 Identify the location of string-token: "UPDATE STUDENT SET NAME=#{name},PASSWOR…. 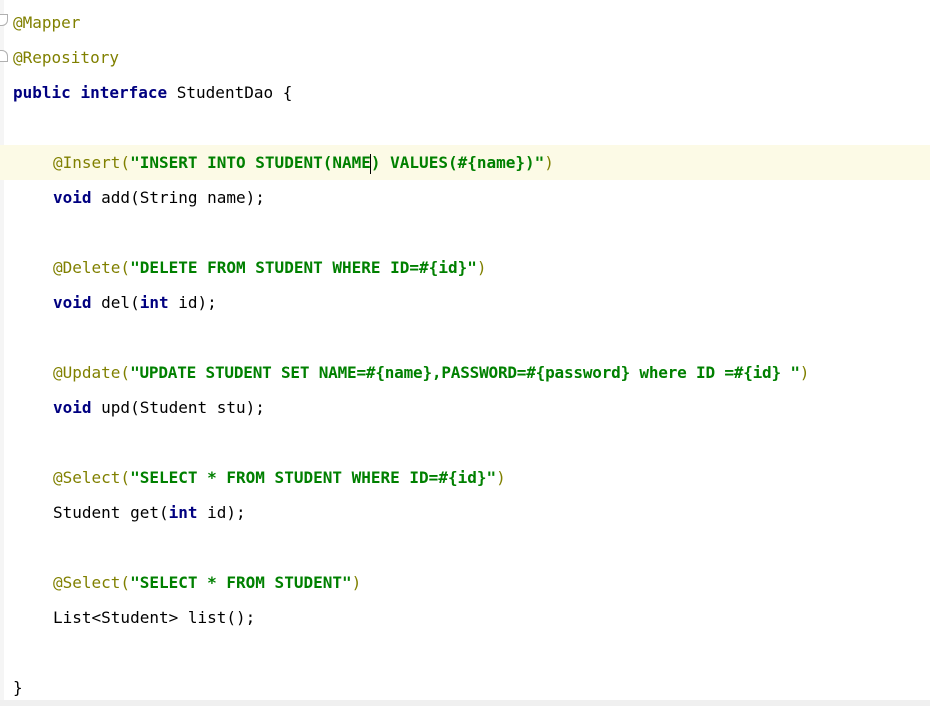
(465, 372).